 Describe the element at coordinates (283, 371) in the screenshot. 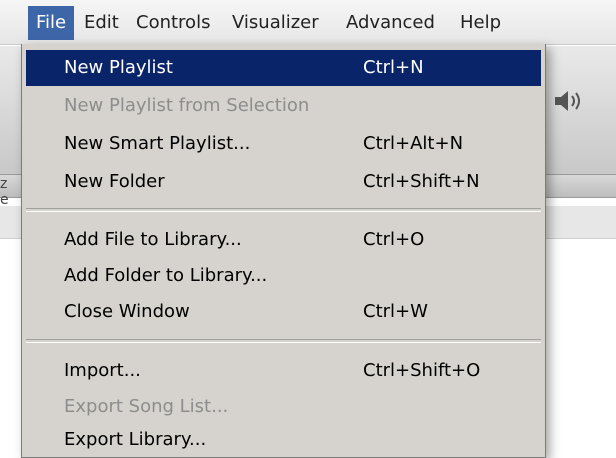

I see `menu-item-import: Import... Ctrl+Shift+O` at that location.